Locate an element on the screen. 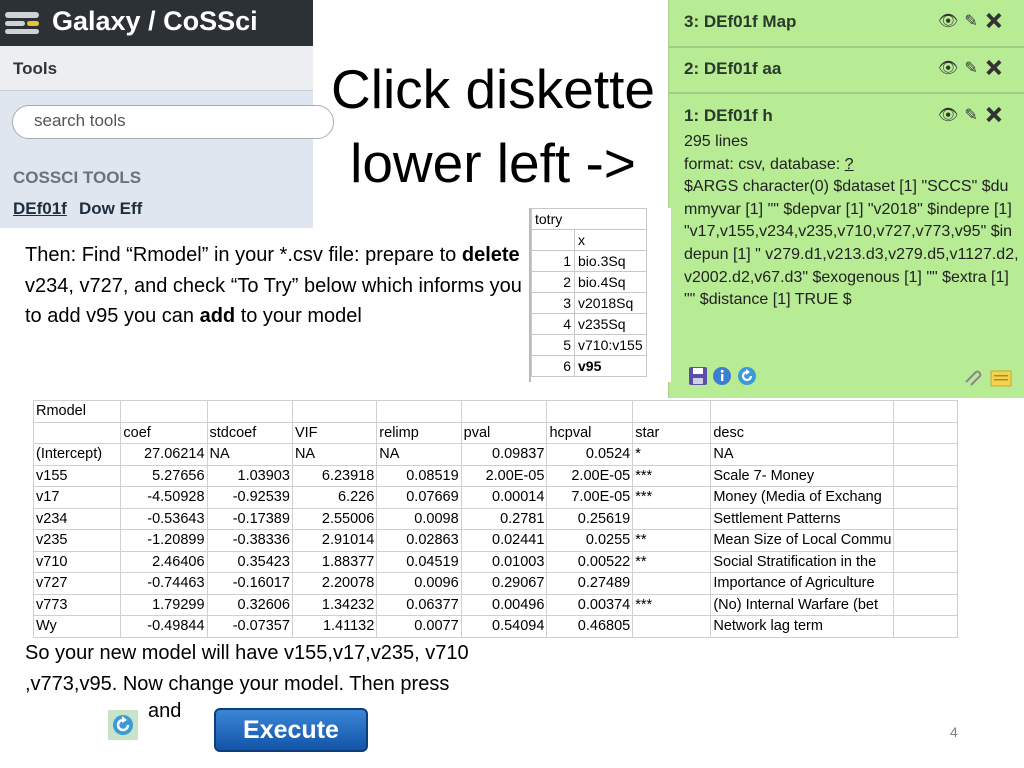  row-label: v235 is located at coordinates (77, 540).